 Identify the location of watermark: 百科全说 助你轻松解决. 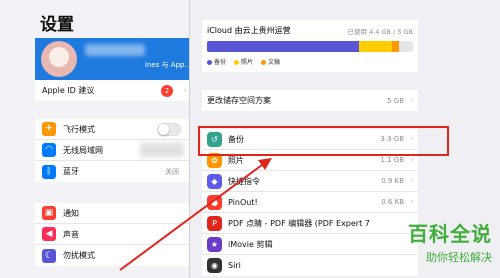
(450, 241).